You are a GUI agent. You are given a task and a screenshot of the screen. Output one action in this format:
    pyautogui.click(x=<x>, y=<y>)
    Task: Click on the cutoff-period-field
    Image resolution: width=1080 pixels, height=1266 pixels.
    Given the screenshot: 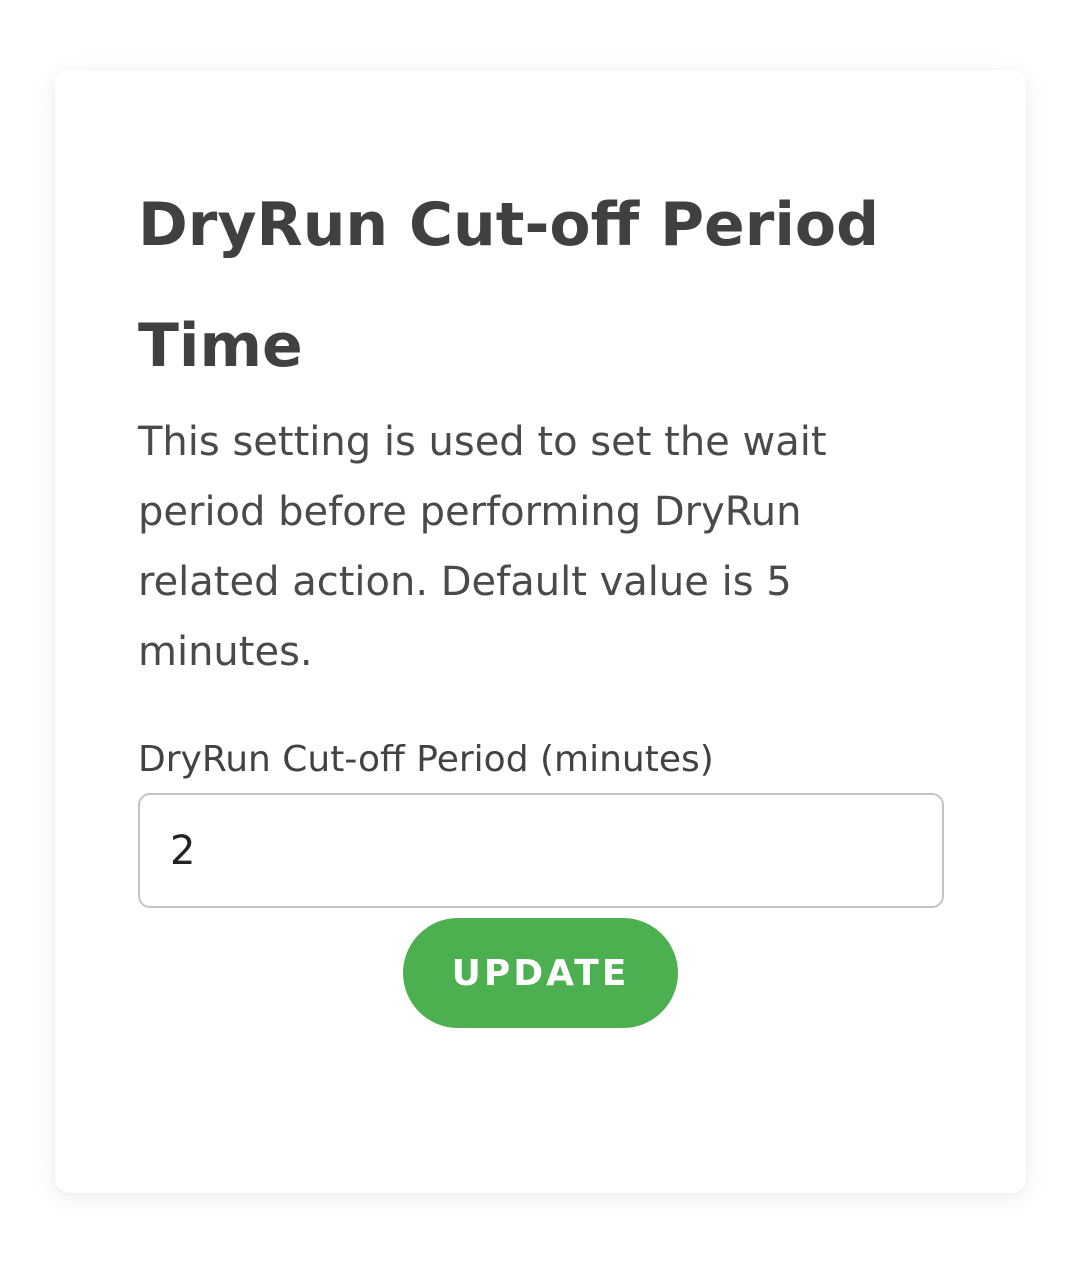 What is the action you would take?
    pyautogui.click(x=541, y=850)
    